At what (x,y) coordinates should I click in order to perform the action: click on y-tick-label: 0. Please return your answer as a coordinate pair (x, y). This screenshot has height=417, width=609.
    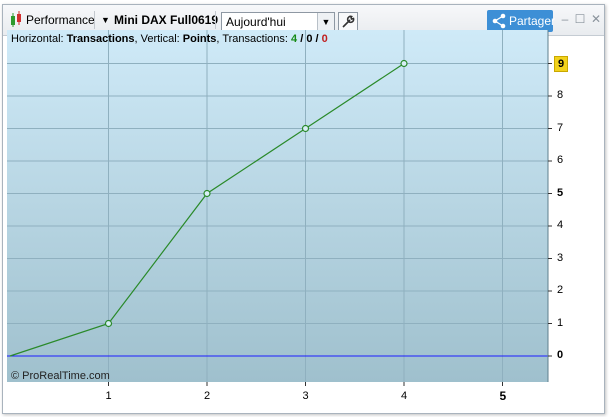
    Looking at the image, I should click on (560, 355).